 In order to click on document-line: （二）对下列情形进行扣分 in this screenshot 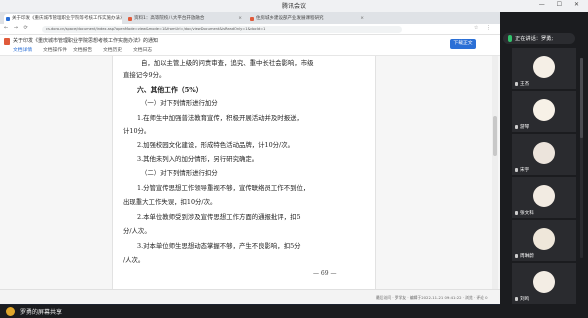, I will do `click(179, 173)`.